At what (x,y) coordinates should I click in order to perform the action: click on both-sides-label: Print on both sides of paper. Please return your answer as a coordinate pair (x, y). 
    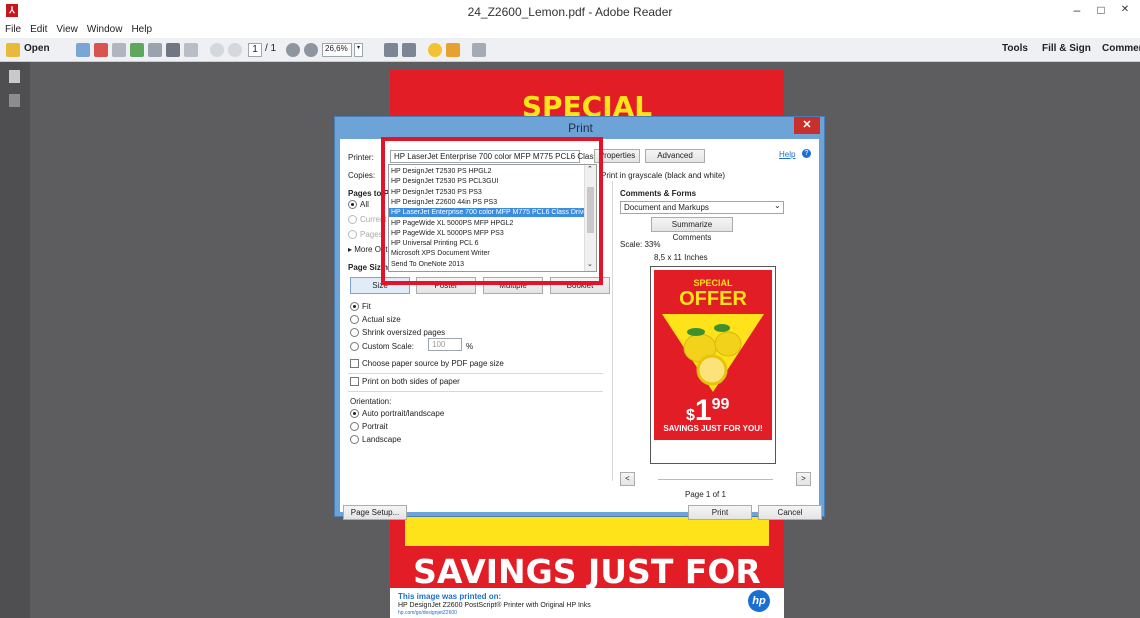
    Looking at the image, I should click on (411, 381).